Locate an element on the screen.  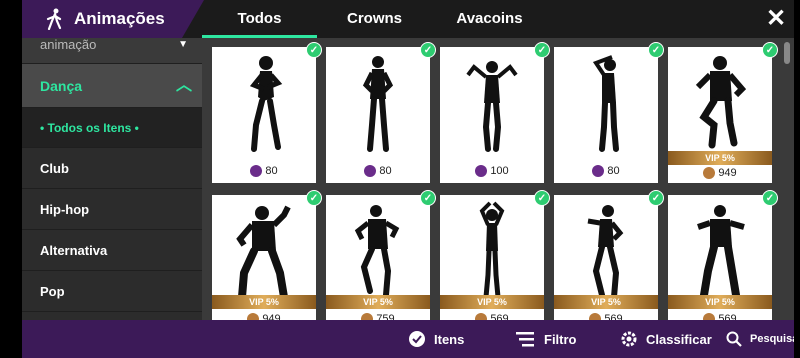
search-icon is located at coordinates (734, 339).